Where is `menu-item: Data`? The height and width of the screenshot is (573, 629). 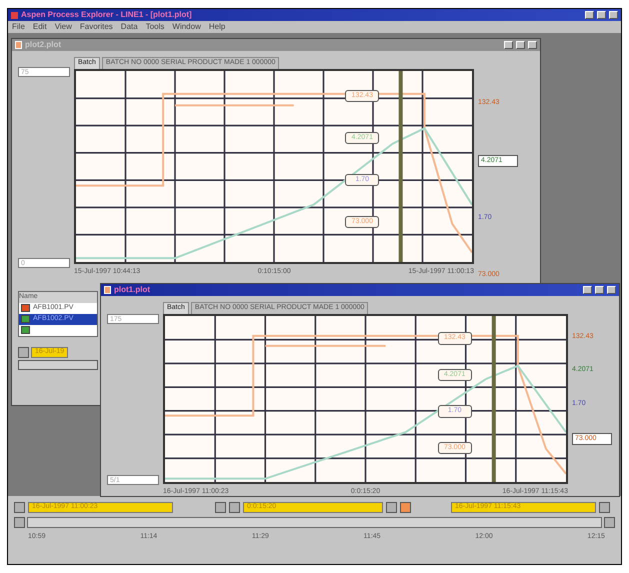 menu-item: Data is located at coordinates (129, 27).